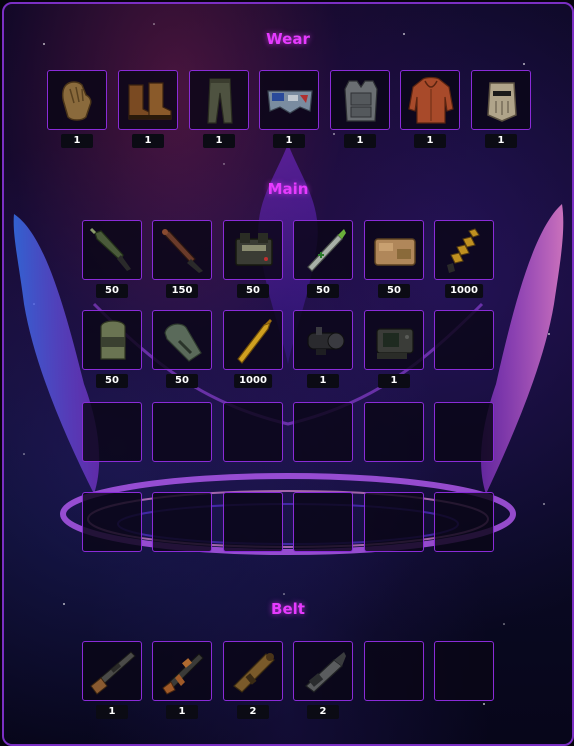 This screenshot has height=746, width=574. I want to click on rifle-bullet-icon, so click(254, 341).